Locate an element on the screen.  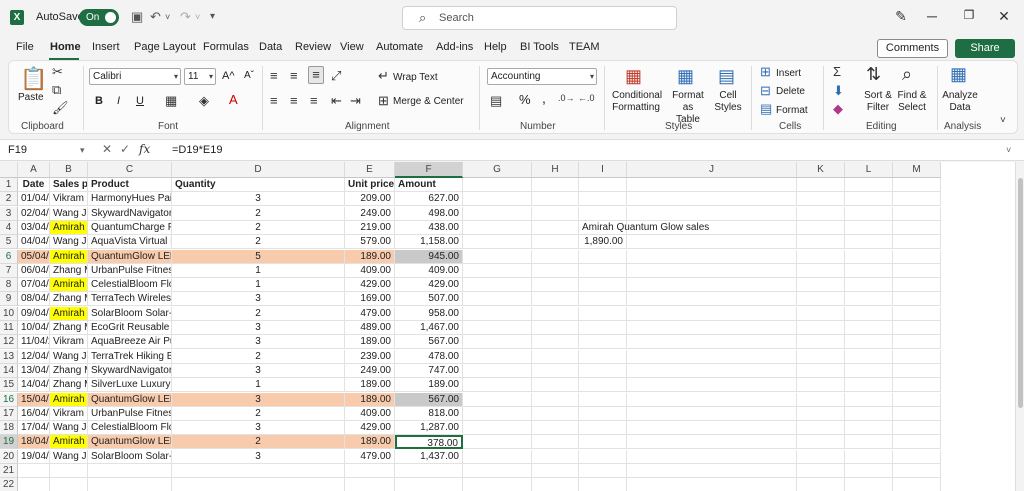
conditional-formatting-icon: ▦ is located at coordinates (633, 76).